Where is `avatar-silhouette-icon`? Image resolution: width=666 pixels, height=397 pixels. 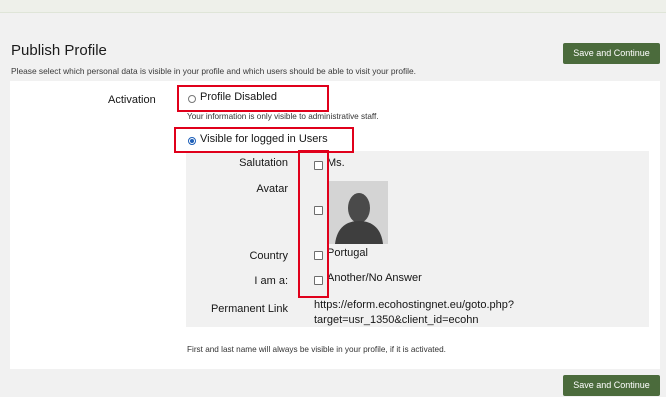
avatar-silhouette-icon is located at coordinates (358, 212).